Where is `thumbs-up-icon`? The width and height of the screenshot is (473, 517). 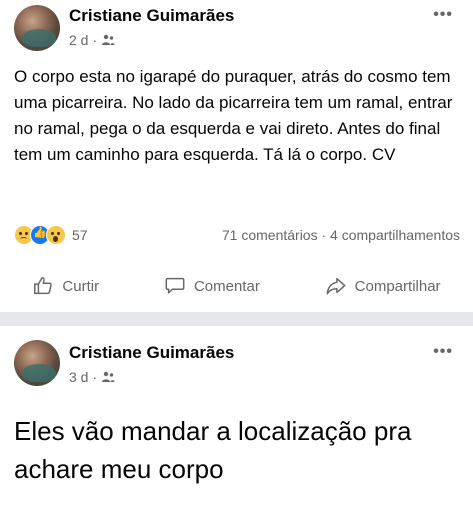 thumbs-up-icon is located at coordinates (43, 286).